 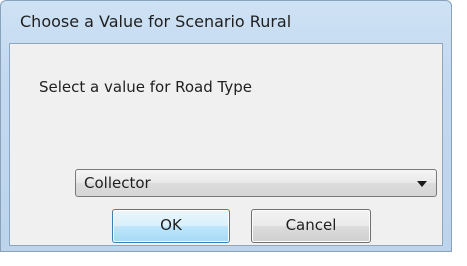 What do you see at coordinates (422, 184) in the screenshot?
I see `chevron-down-icon` at bounding box center [422, 184].